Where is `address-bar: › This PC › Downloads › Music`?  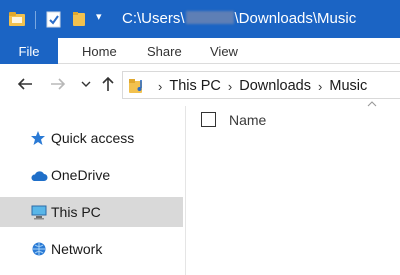
address-bar: › This PC › Downloads › Music is located at coordinates (261, 85).